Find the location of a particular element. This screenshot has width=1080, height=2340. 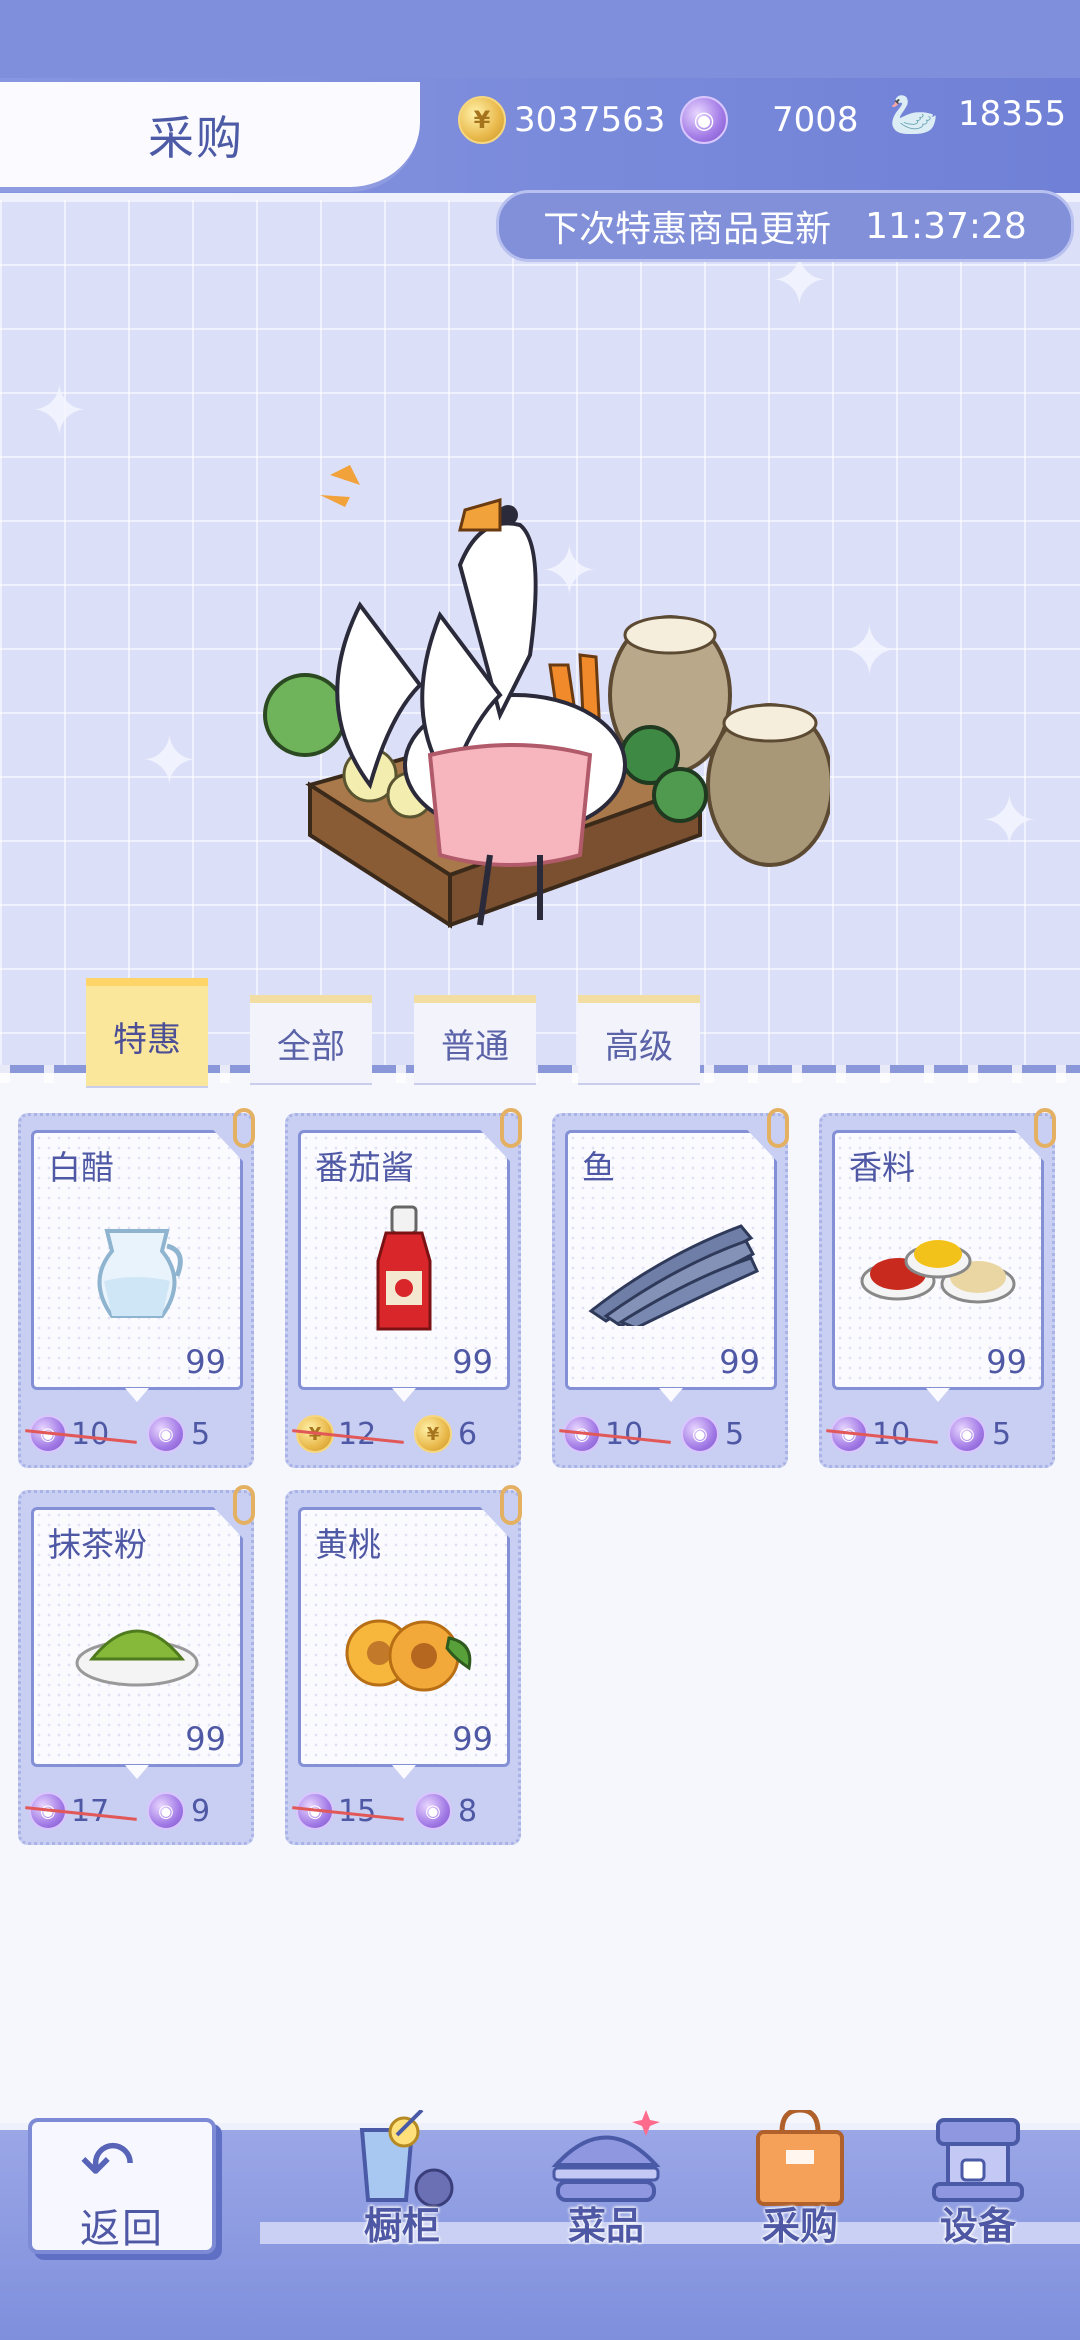

item-card-fish: 鱼 99 ◉ 10 ◉ 5 is located at coordinates (670, 1288).